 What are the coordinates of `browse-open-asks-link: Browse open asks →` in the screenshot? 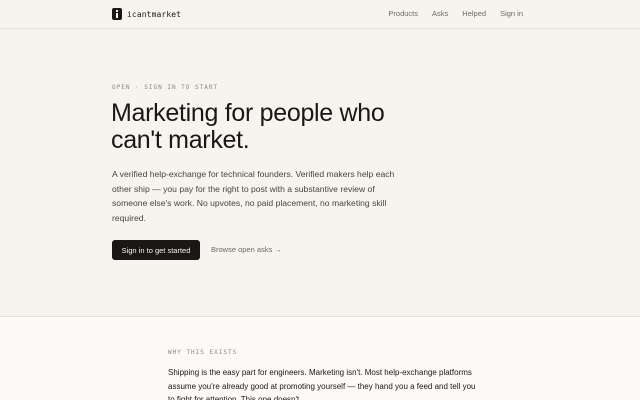 It's located at (246, 249).